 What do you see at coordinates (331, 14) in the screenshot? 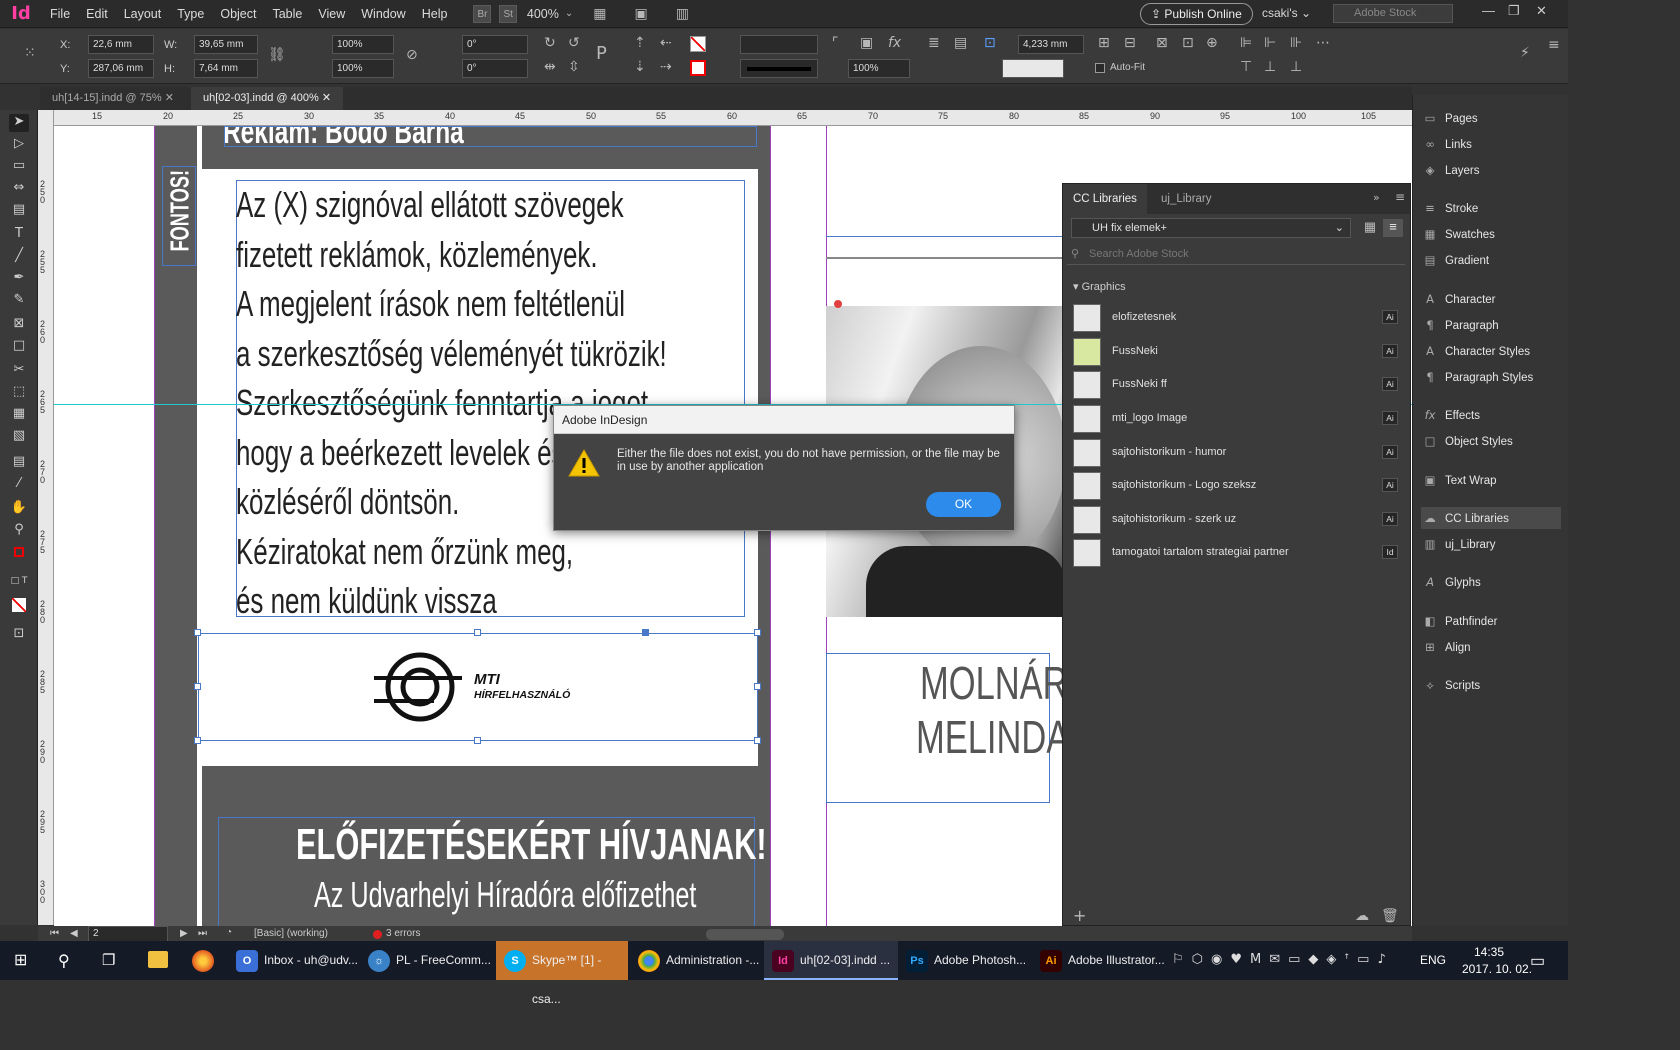
I see `menu-view: View` at bounding box center [331, 14].